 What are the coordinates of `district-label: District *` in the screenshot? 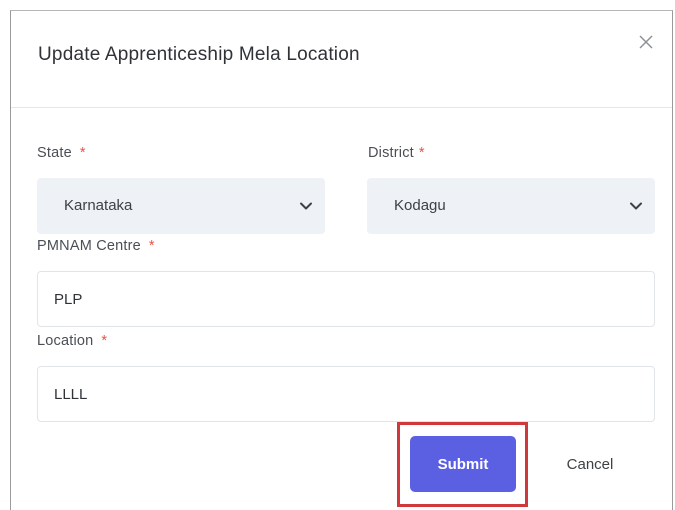 It's located at (396, 153).